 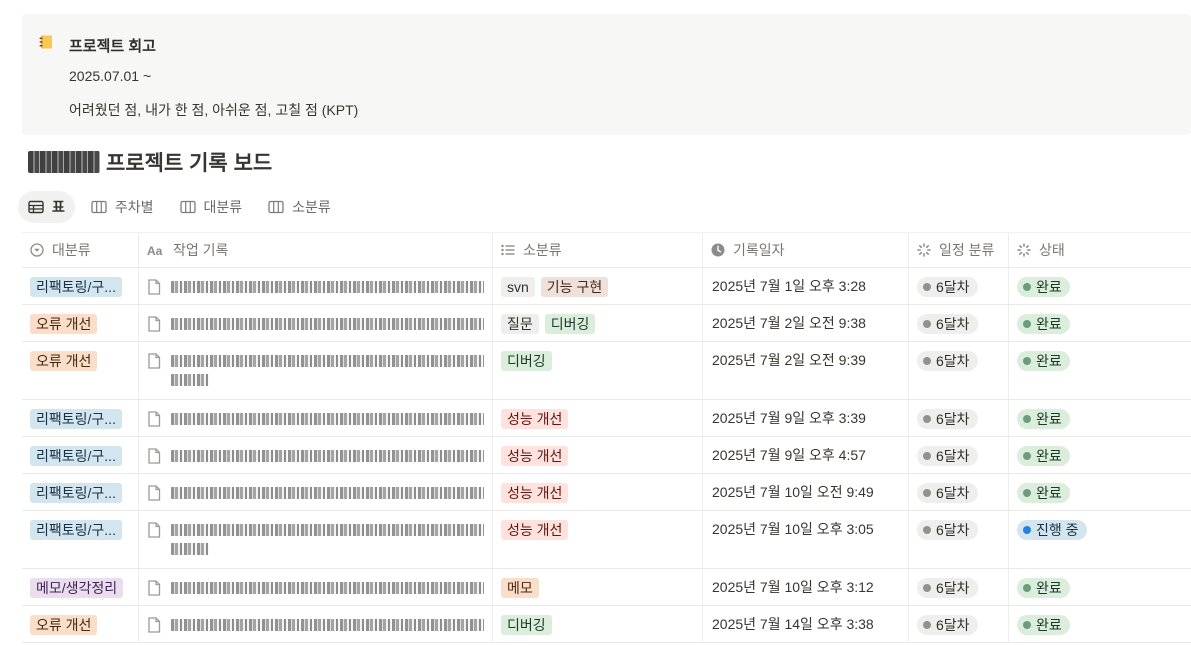 I want to click on tab-minor-category: 소분류, so click(x=299, y=207).